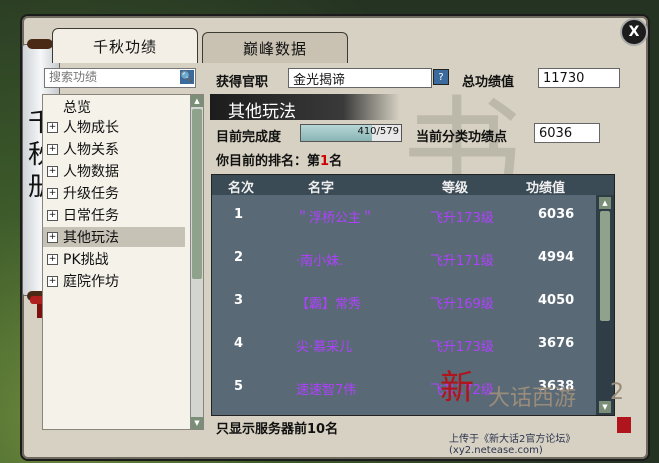 The width and height of the screenshot is (659, 463). Describe the element at coordinates (321, 188) in the screenshot. I see `column-header-name: 名字` at that location.